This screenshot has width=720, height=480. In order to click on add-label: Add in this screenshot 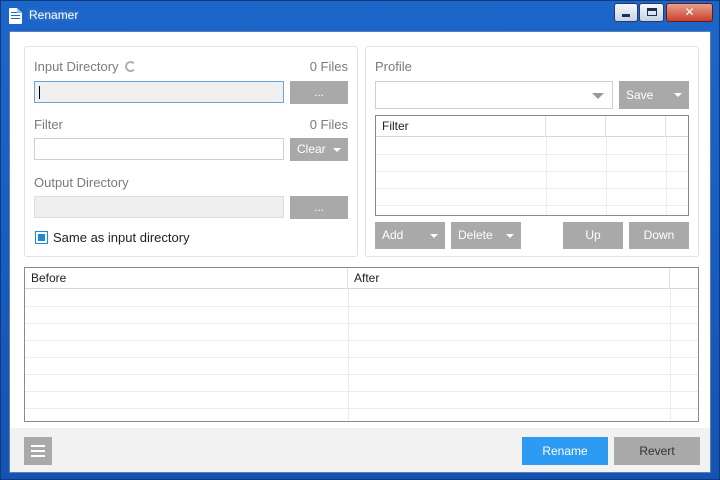, I will do `click(393, 235)`.